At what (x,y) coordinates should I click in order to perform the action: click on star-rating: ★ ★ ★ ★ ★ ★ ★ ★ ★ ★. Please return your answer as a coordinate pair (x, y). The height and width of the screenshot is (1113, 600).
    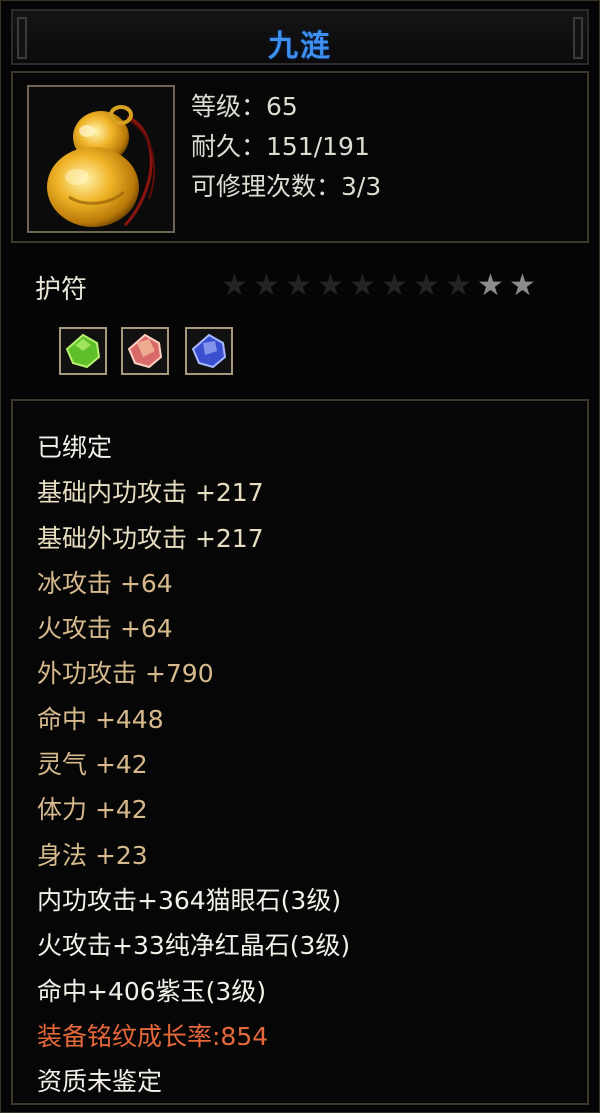
    Looking at the image, I should click on (381, 286).